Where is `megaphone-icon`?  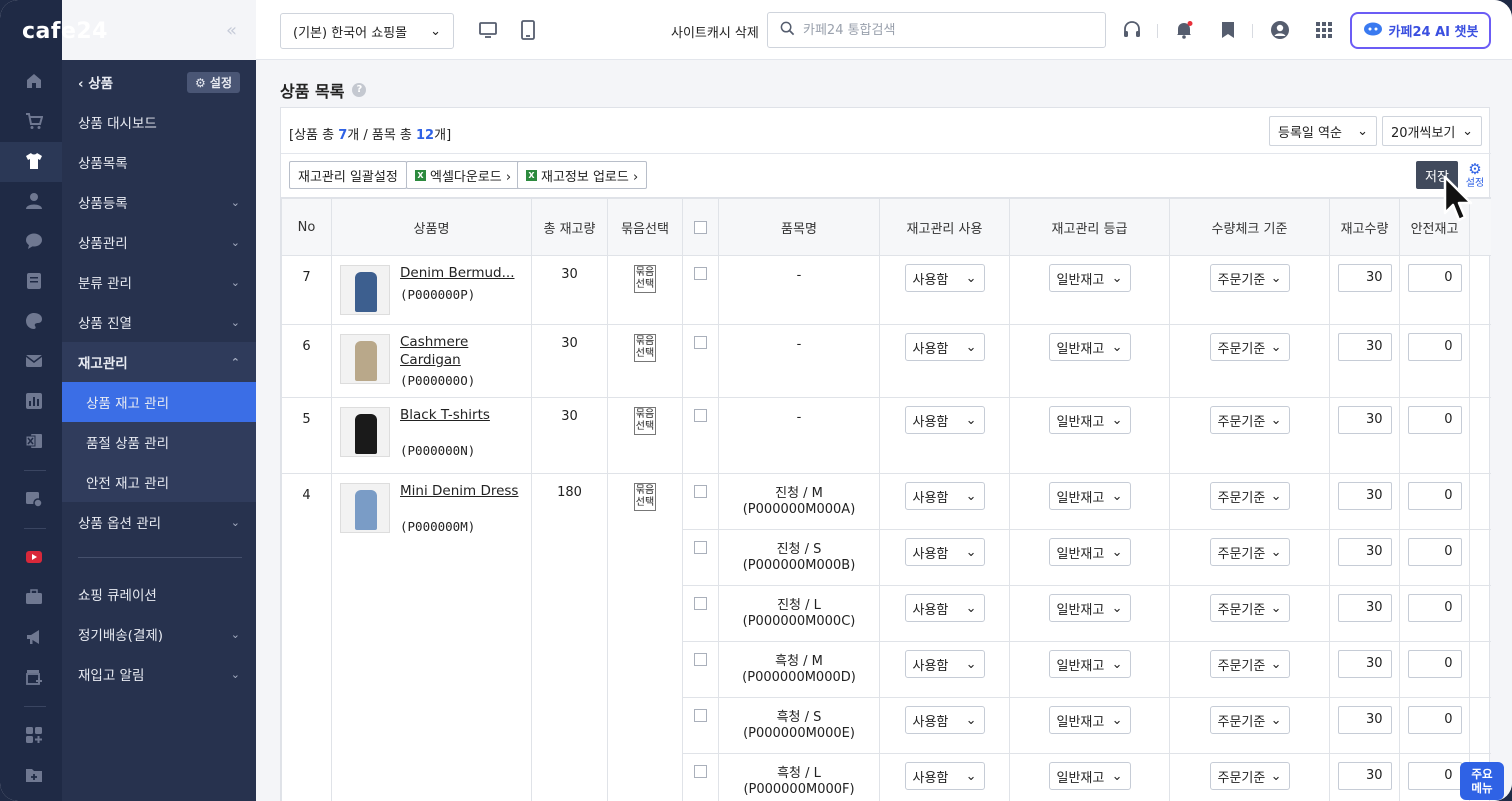 megaphone-icon is located at coordinates (34, 637).